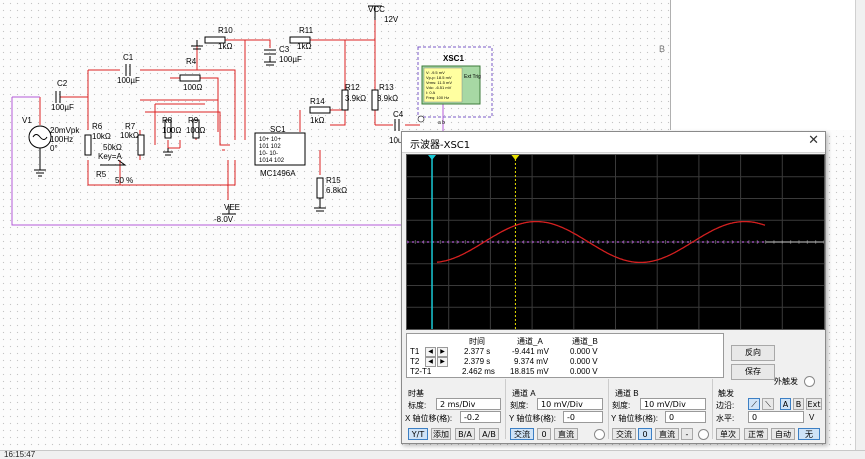  Describe the element at coordinates (62, 83) in the screenshot. I see `component-ref: C2` at that location.